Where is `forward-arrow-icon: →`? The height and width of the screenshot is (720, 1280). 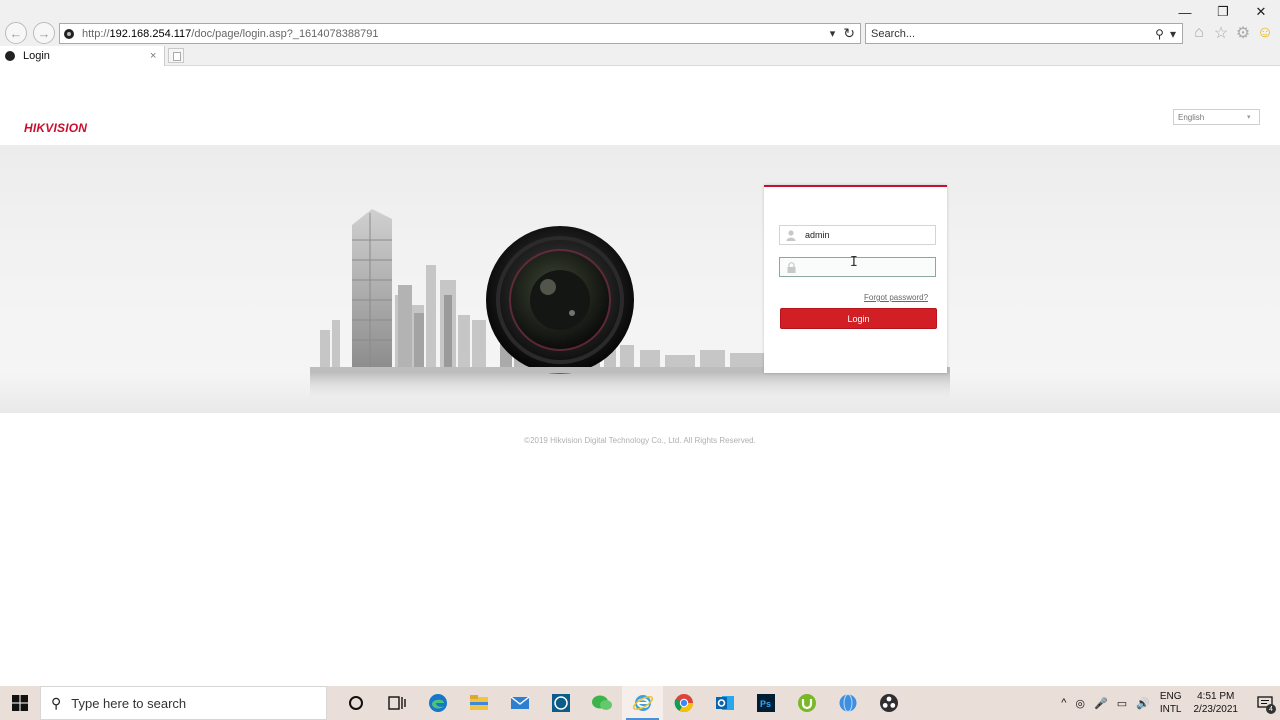 forward-arrow-icon: → is located at coordinates (44, 33).